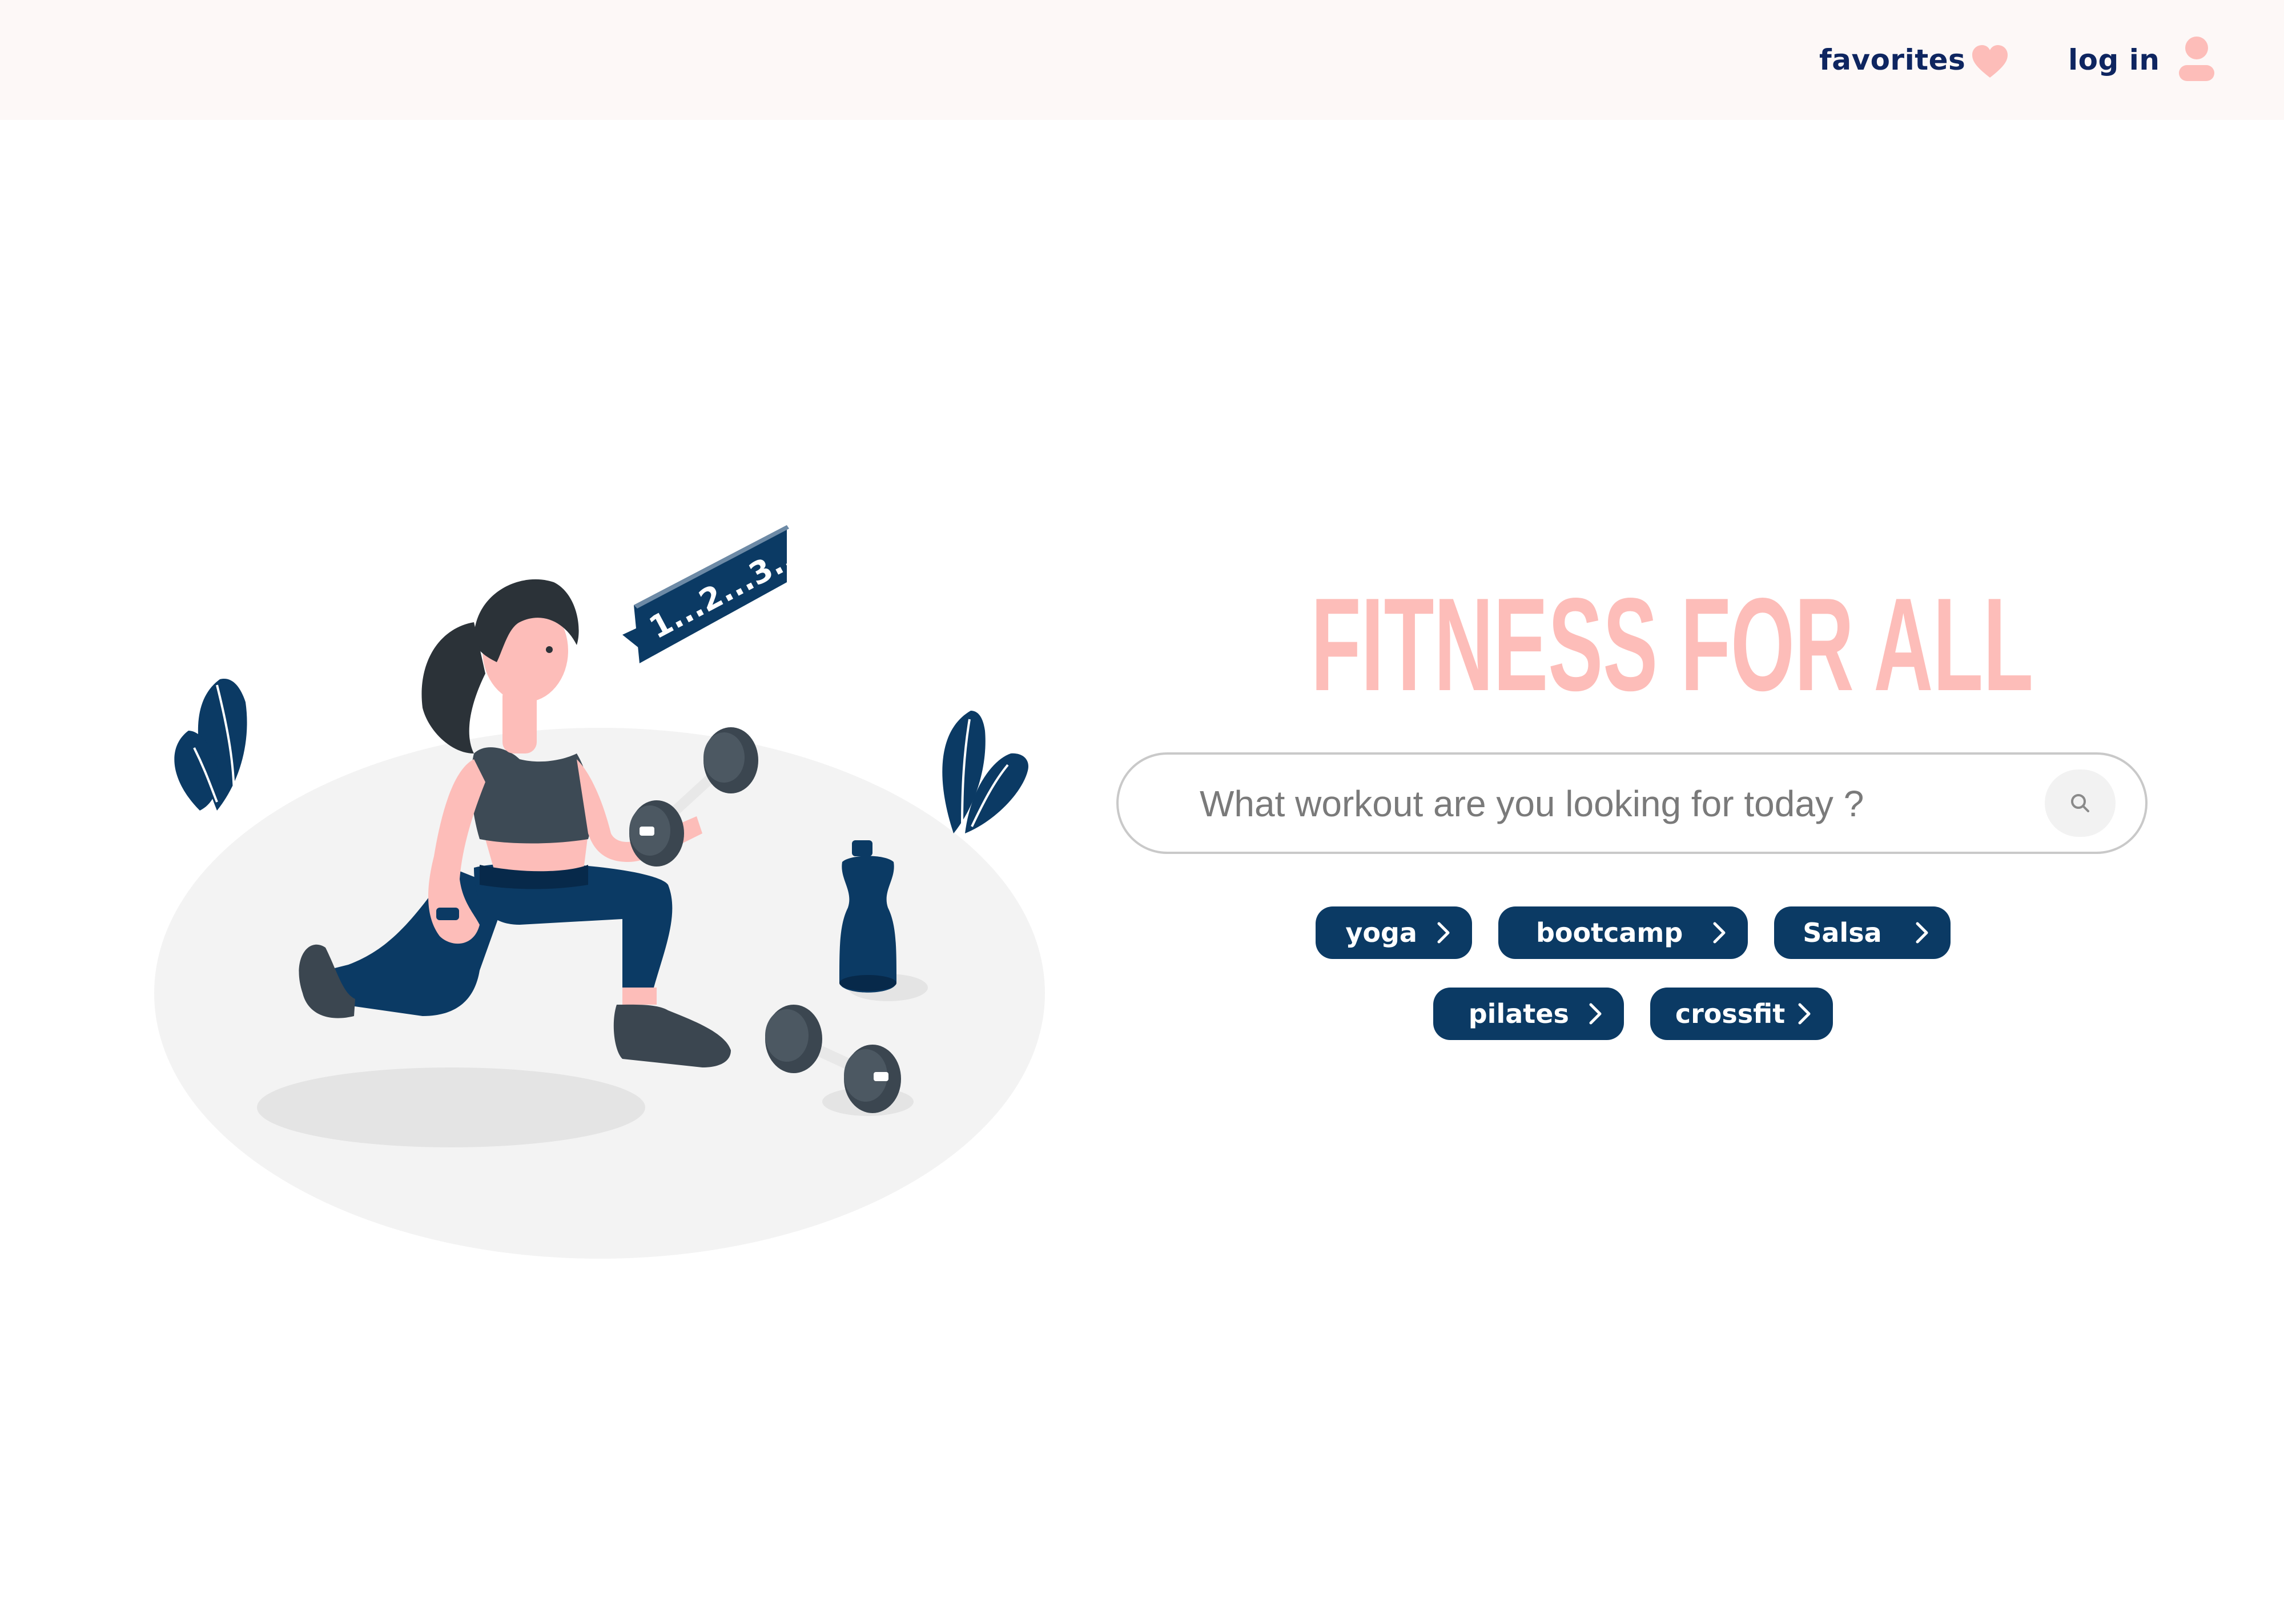 The height and width of the screenshot is (1624, 2284). I want to click on tag-label: Salsa, so click(1842, 933).